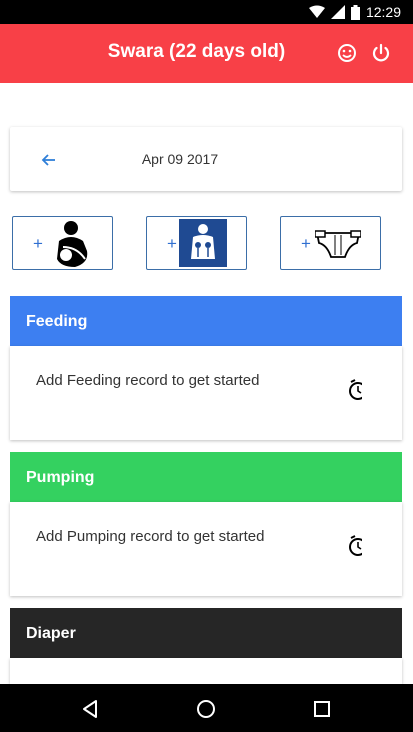  I want to click on smiley-icon, so click(347, 53).